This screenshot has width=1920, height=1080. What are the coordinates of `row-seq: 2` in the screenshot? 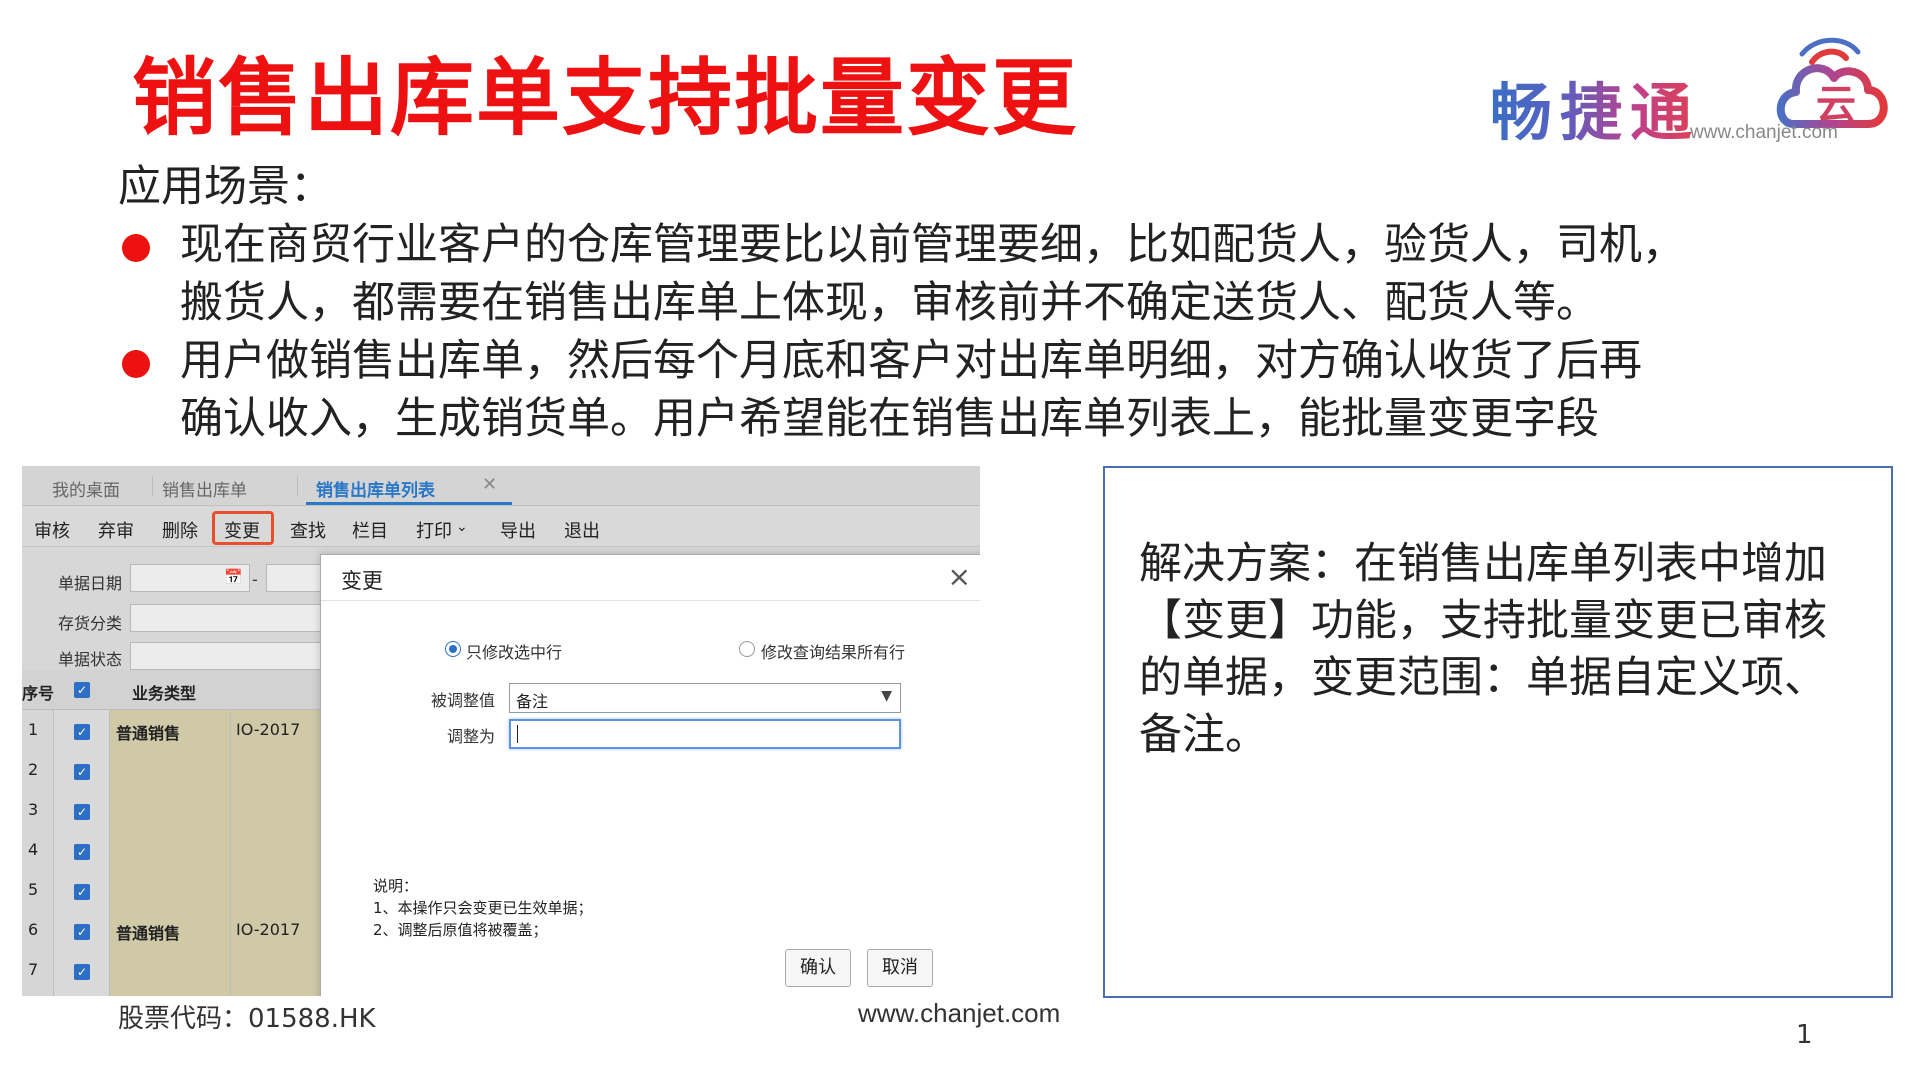 It's located at (33, 769).